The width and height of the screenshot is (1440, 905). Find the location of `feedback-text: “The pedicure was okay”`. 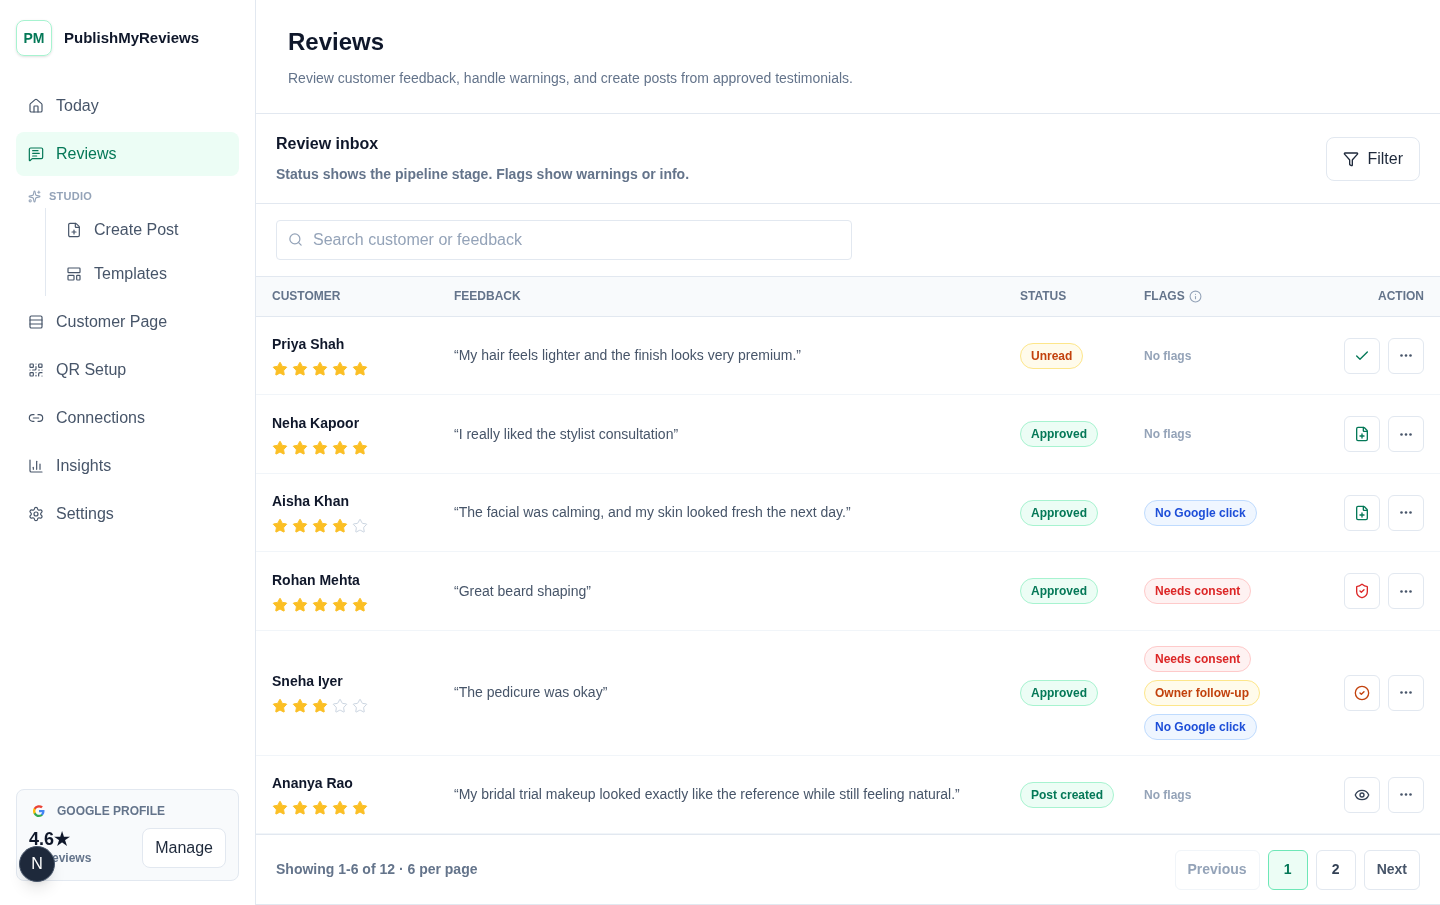

feedback-text: “The pedicure was okay” is located at coordinates (531, 693).